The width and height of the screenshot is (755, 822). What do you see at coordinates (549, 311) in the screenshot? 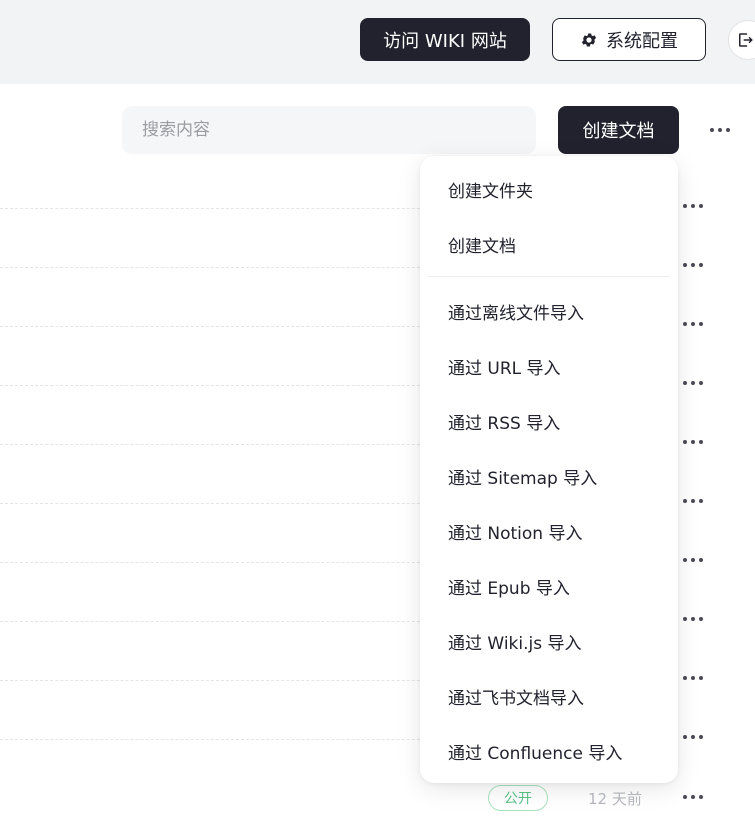
I see `menu-item-import-offline-file: 通过离线文件导入` at bounding box center [549, 311].